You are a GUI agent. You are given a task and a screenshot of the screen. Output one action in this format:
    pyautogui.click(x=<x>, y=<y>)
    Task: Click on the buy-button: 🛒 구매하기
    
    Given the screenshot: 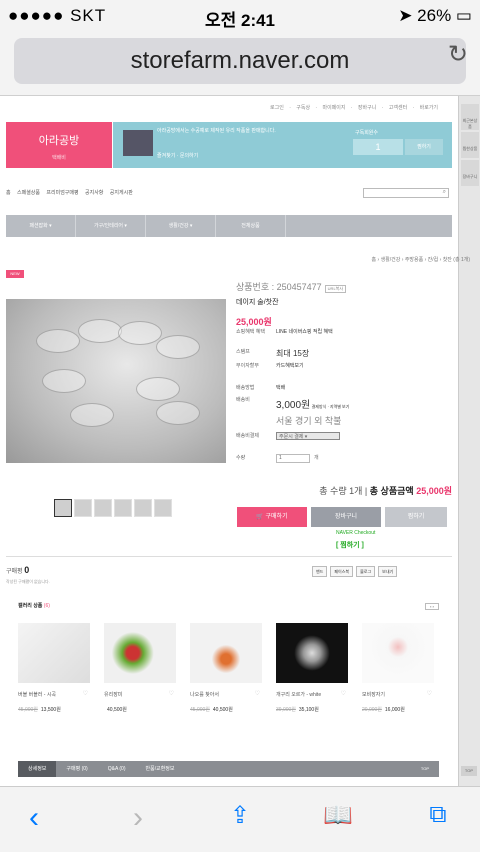 What is the action you would take?
    pyautogui.click(x=272, y=517)
    